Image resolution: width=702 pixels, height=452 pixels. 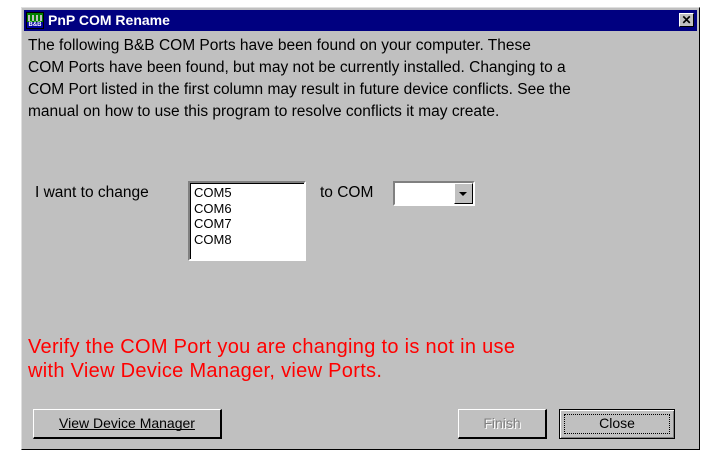 What do you see at coordinates (35, 25) in the screenshot?
I see `app-icon-badge: B&B` at bounding box center [35, 25].